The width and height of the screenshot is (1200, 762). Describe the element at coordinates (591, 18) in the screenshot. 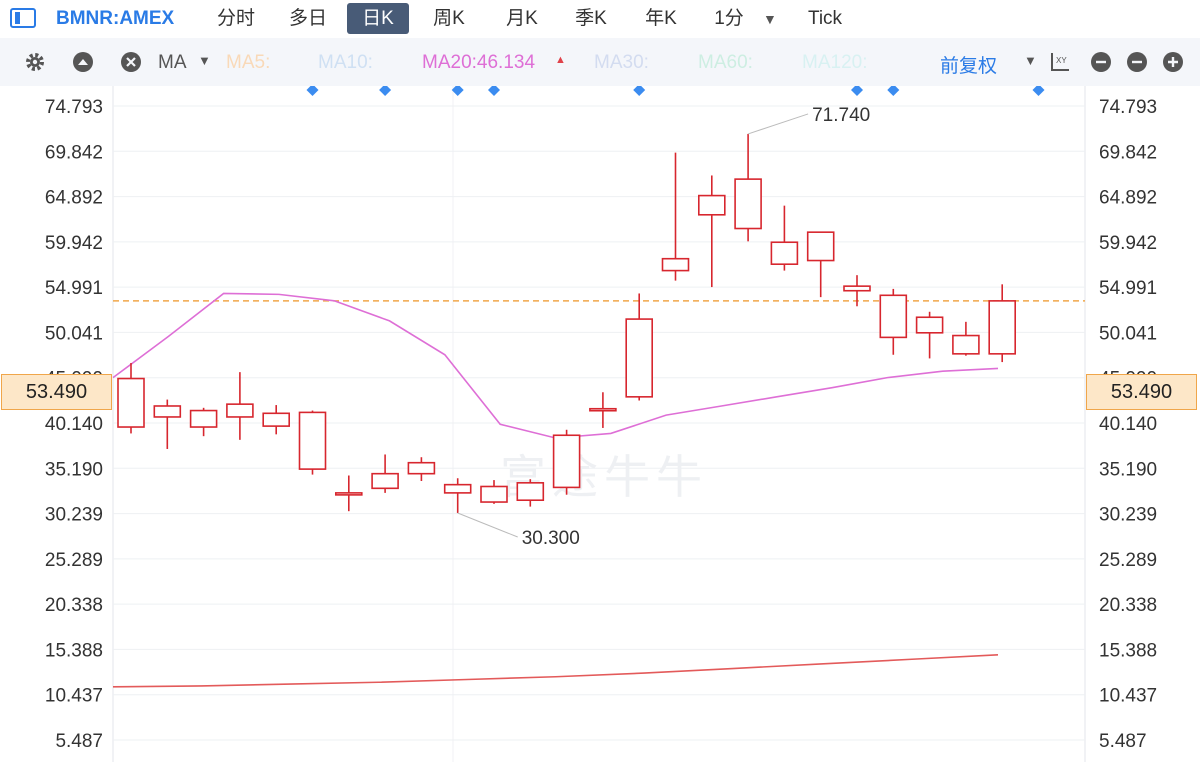

I see `tab-quarterly-k: 季K` at that location.